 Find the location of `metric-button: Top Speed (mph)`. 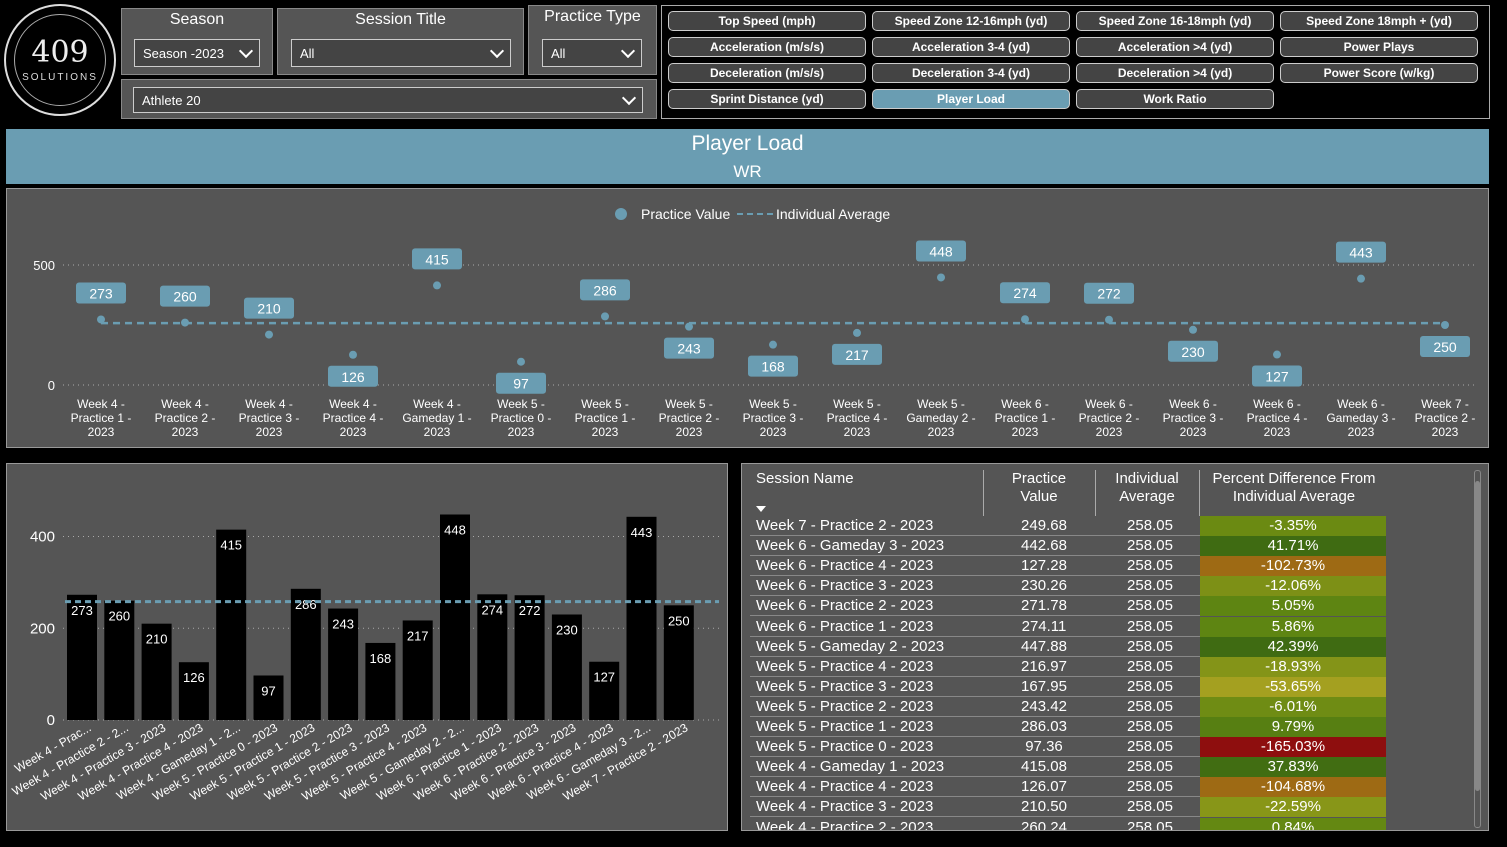

metric-button: Top Speed (mph) is located at coordinates (767, 21).